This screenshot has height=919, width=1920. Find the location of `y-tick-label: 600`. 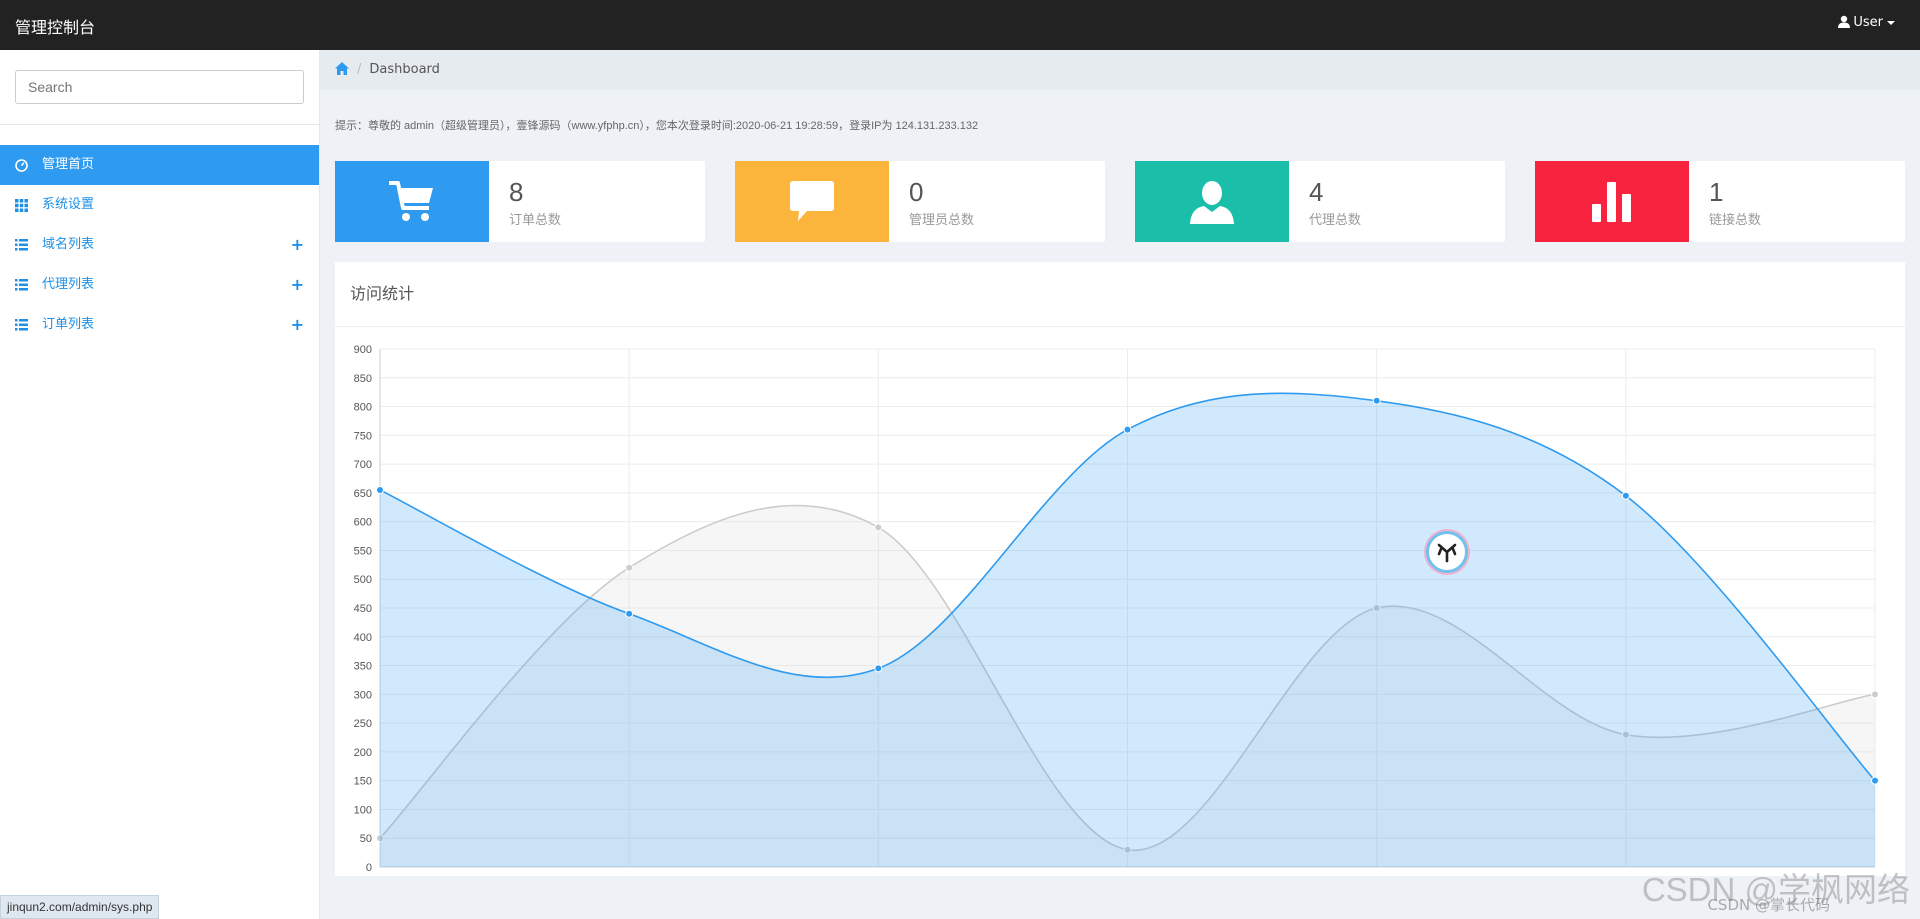

y-tick-label: 600 is located at coordinates (363, 523).